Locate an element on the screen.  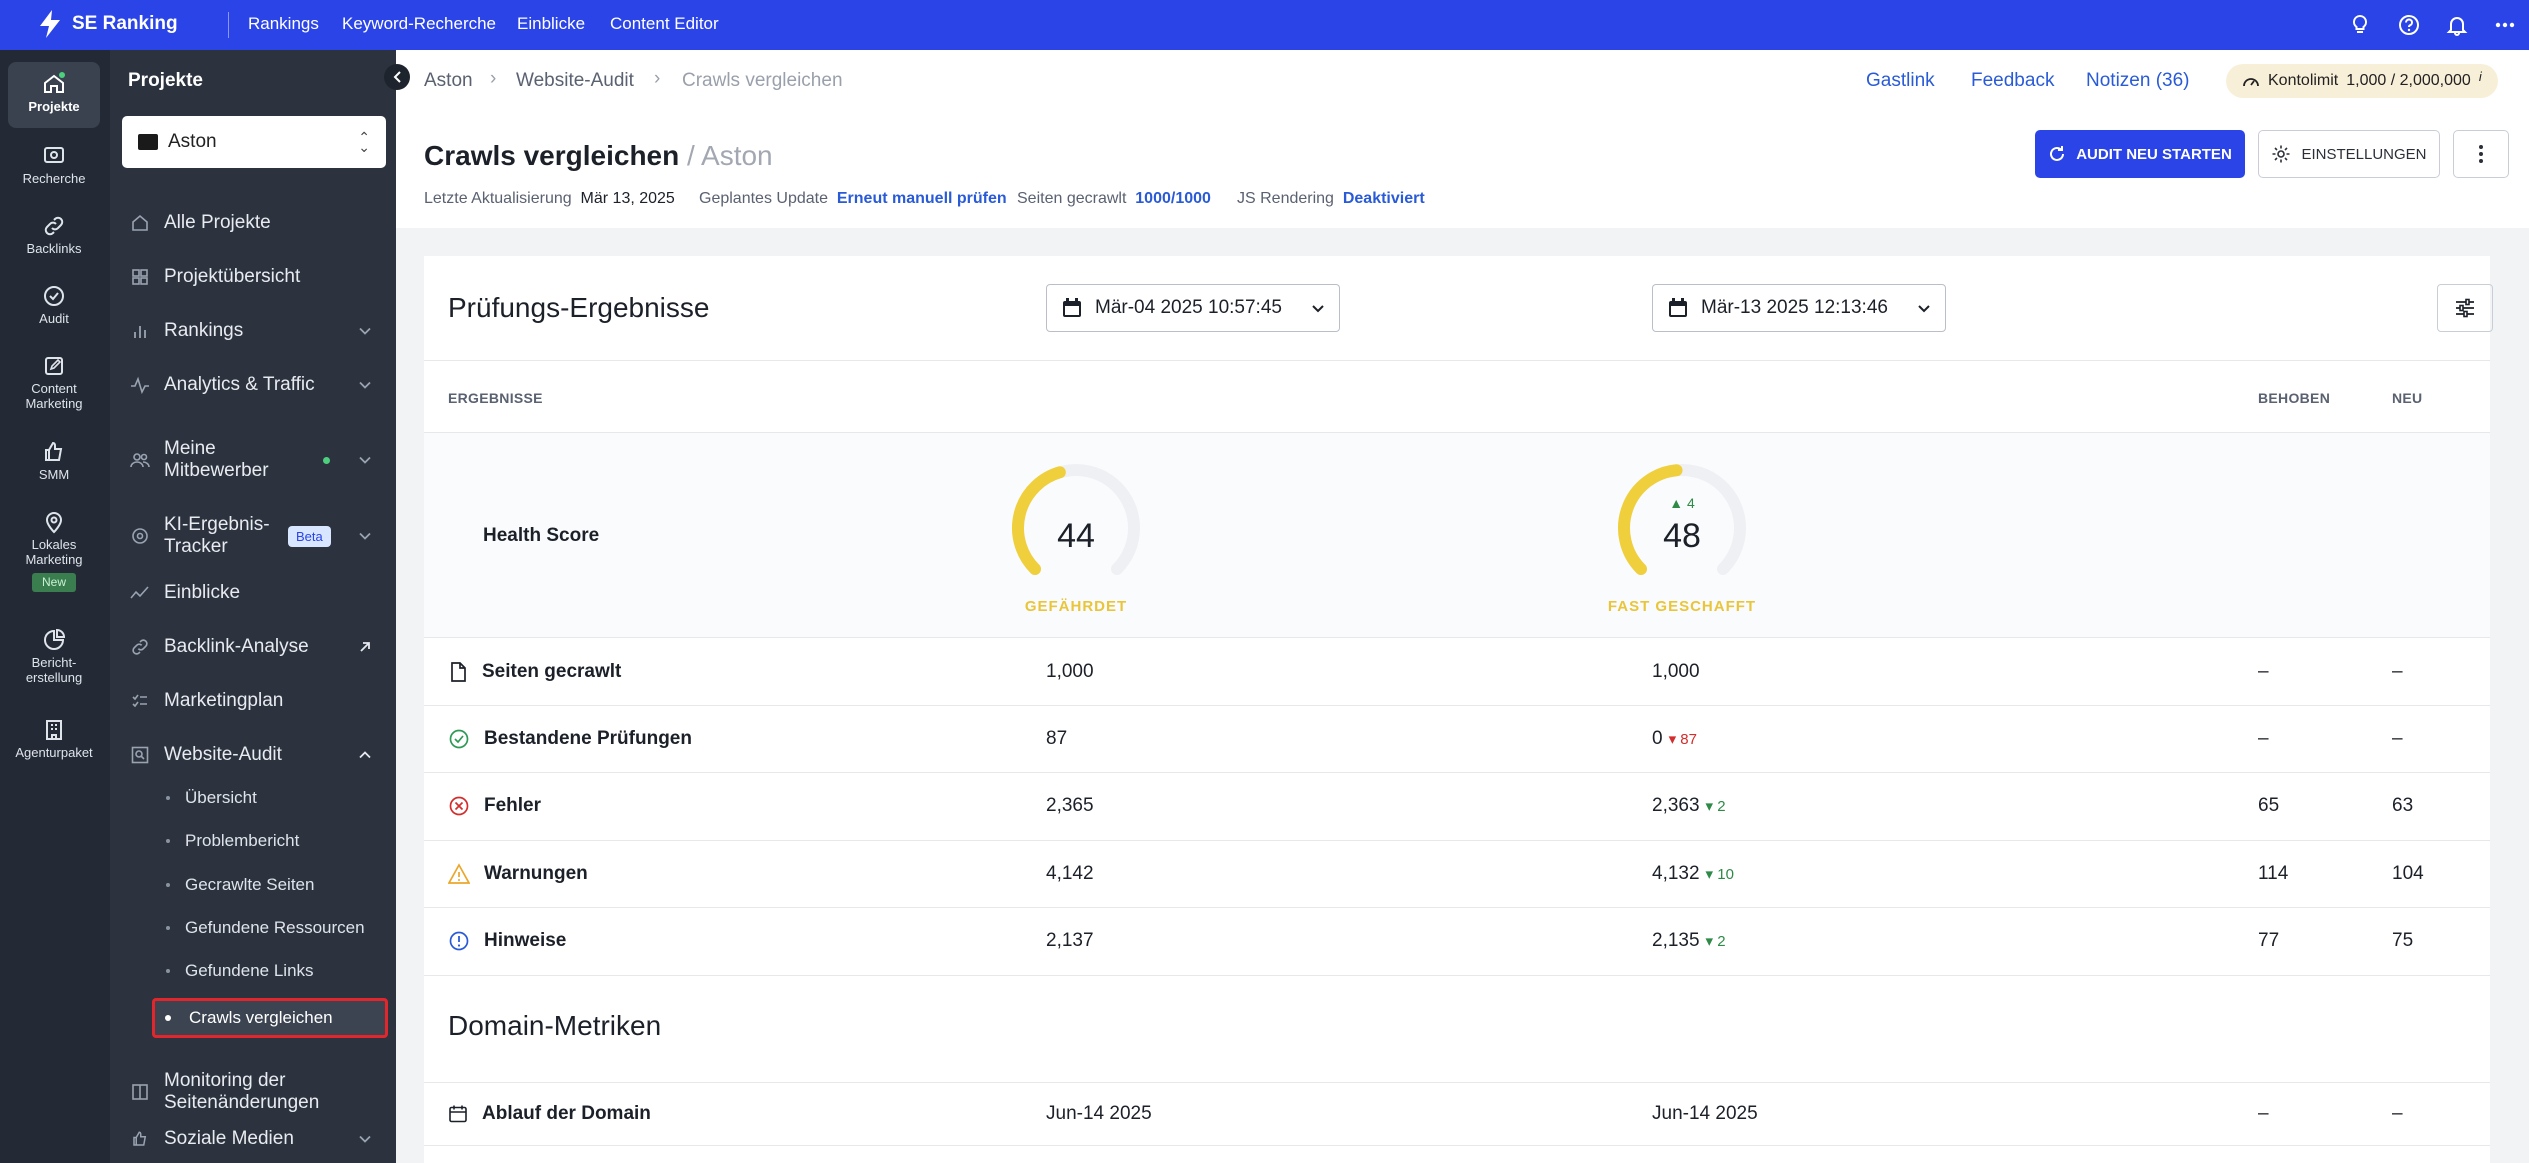
value-new-text: – is located at coordinates (2397, 671).